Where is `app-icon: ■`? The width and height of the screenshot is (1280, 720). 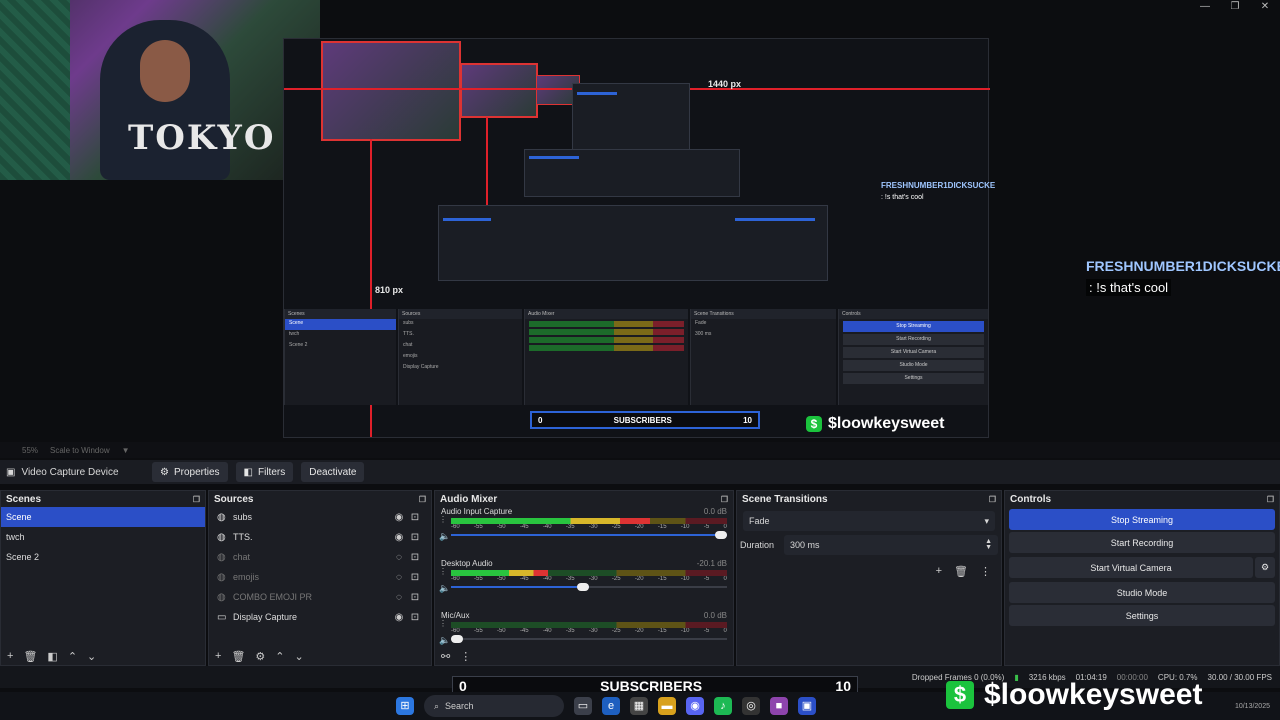
app-icon: ■ is located at coordinates (779, 706).